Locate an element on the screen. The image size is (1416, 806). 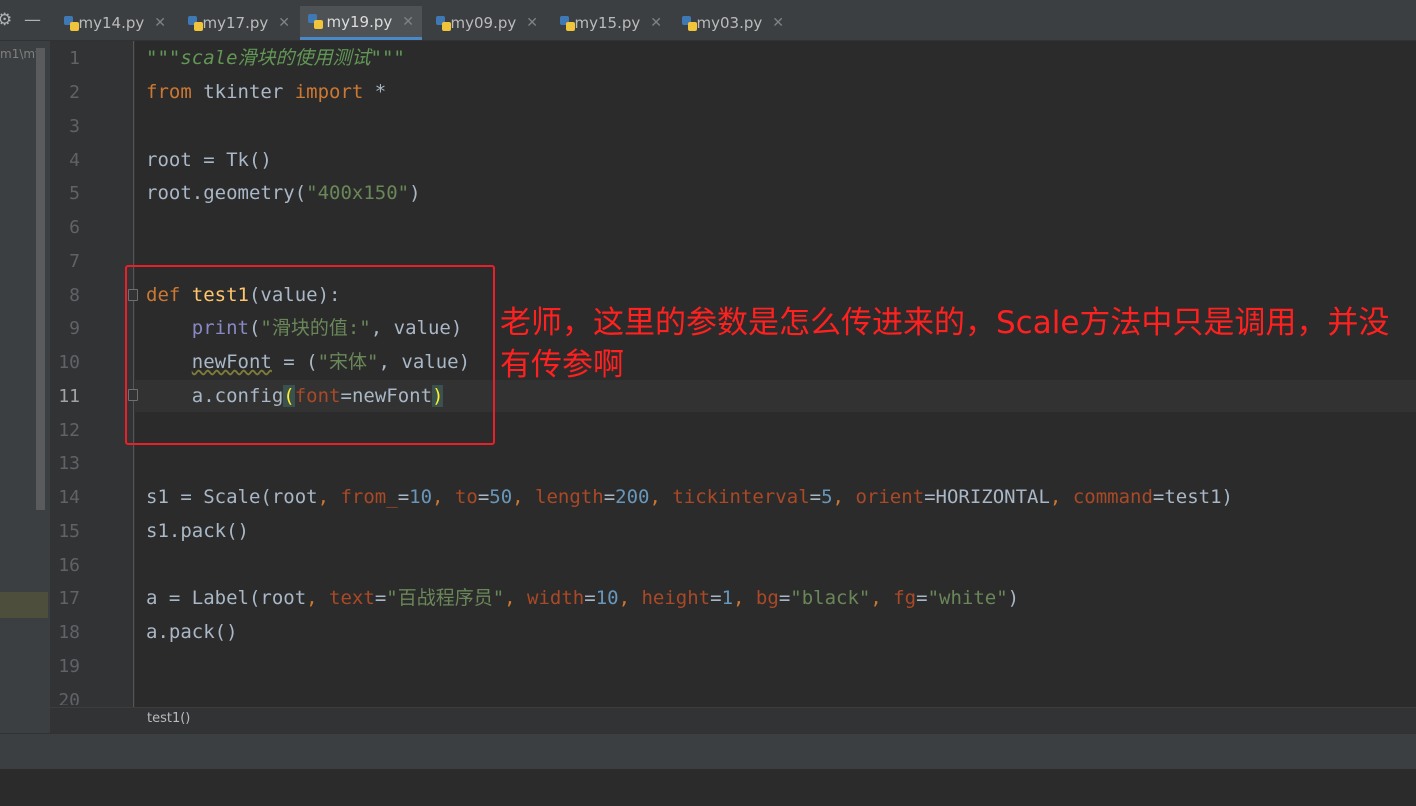
tab-my17: my17.py ✕ is located at coordinates (239, 23).